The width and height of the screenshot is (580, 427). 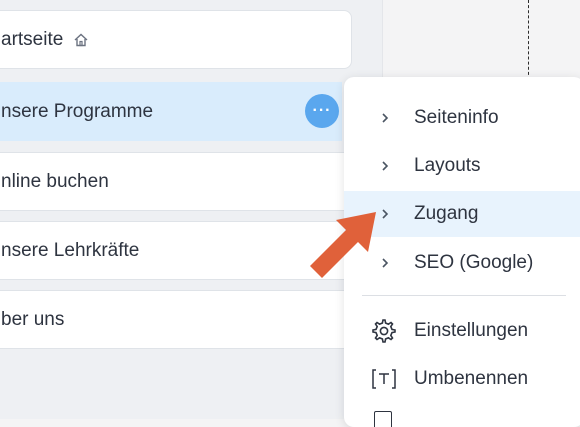 What do you see at coordinates (176, 39) in the screenshot?
I see `page-item-startseite: artseite` at bounding box center [176, 39].